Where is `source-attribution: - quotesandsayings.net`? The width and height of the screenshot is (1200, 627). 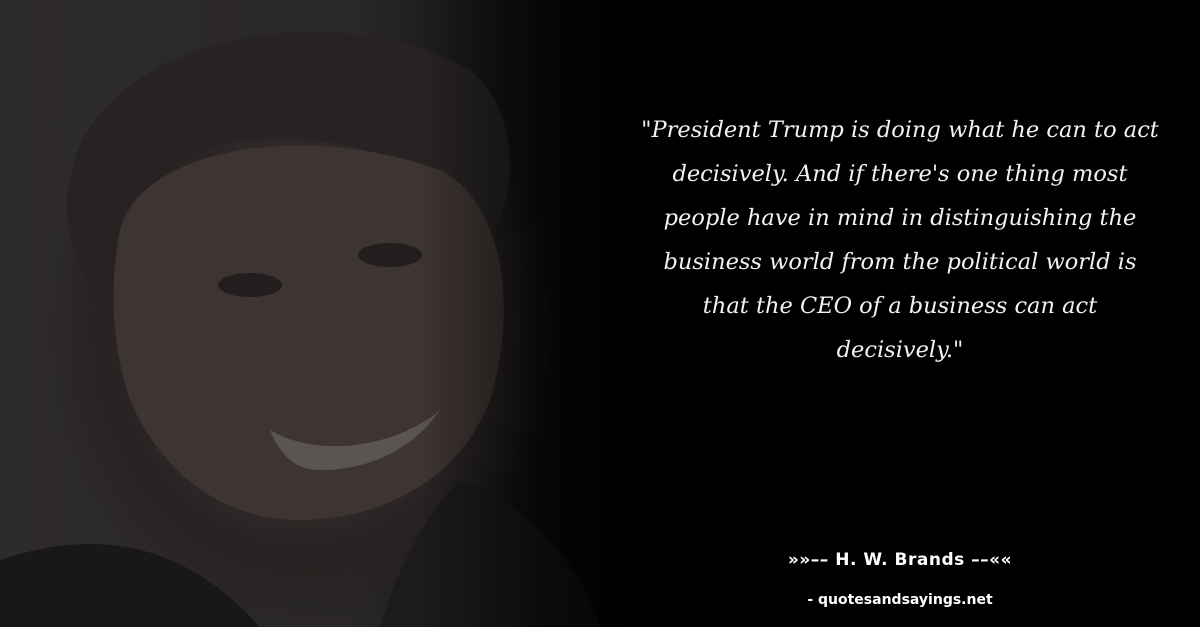 source-attribution: - quotesandsayings.net is located at coordinates (900, 600).